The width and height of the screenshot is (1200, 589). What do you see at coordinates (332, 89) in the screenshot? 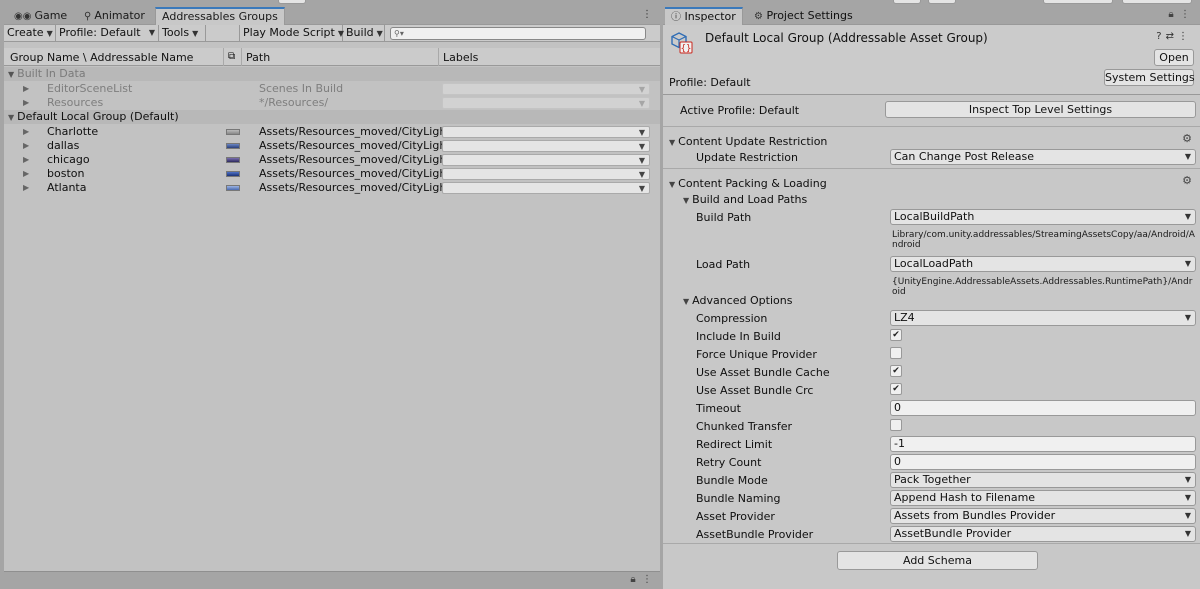
I see `list-item: ▶ EditorSceneList Scenes In Build ▼` at bounding box center [332, 89].